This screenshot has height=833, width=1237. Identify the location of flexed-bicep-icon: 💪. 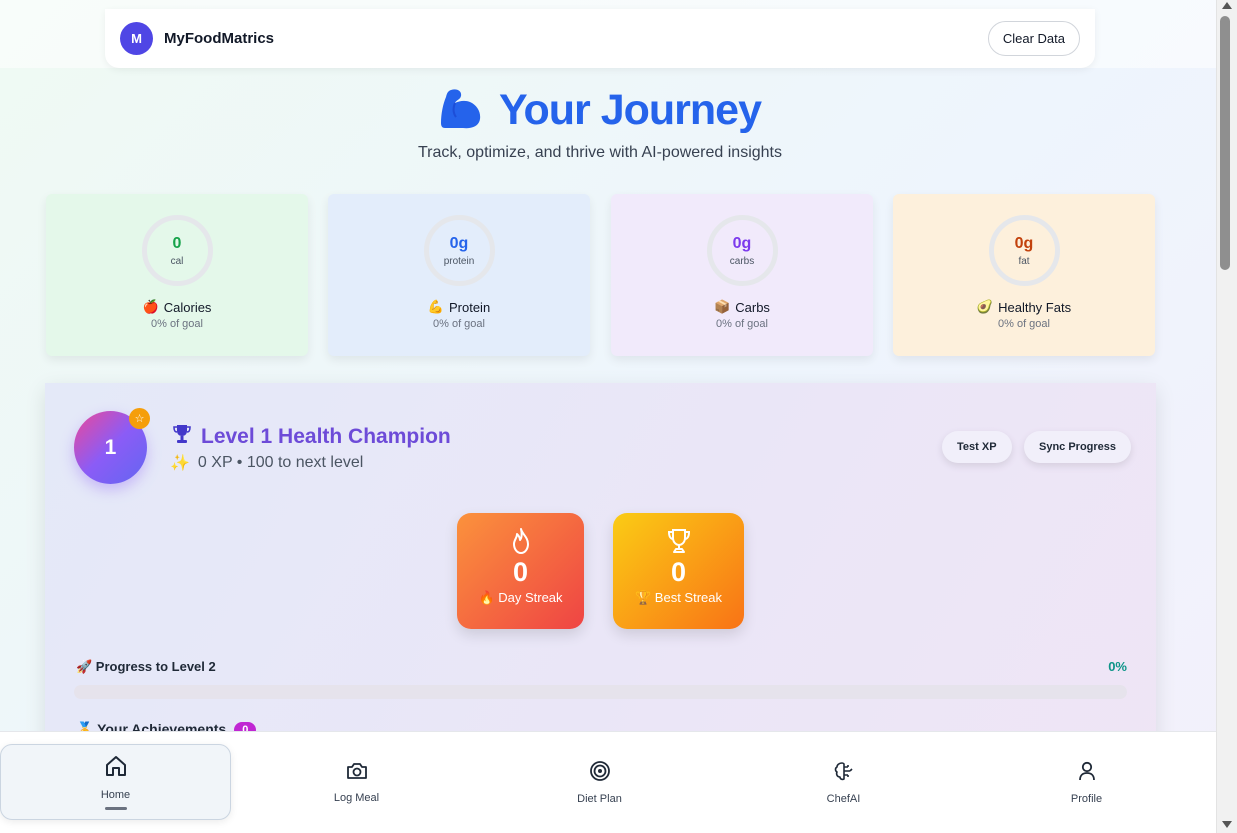
(435, 306).